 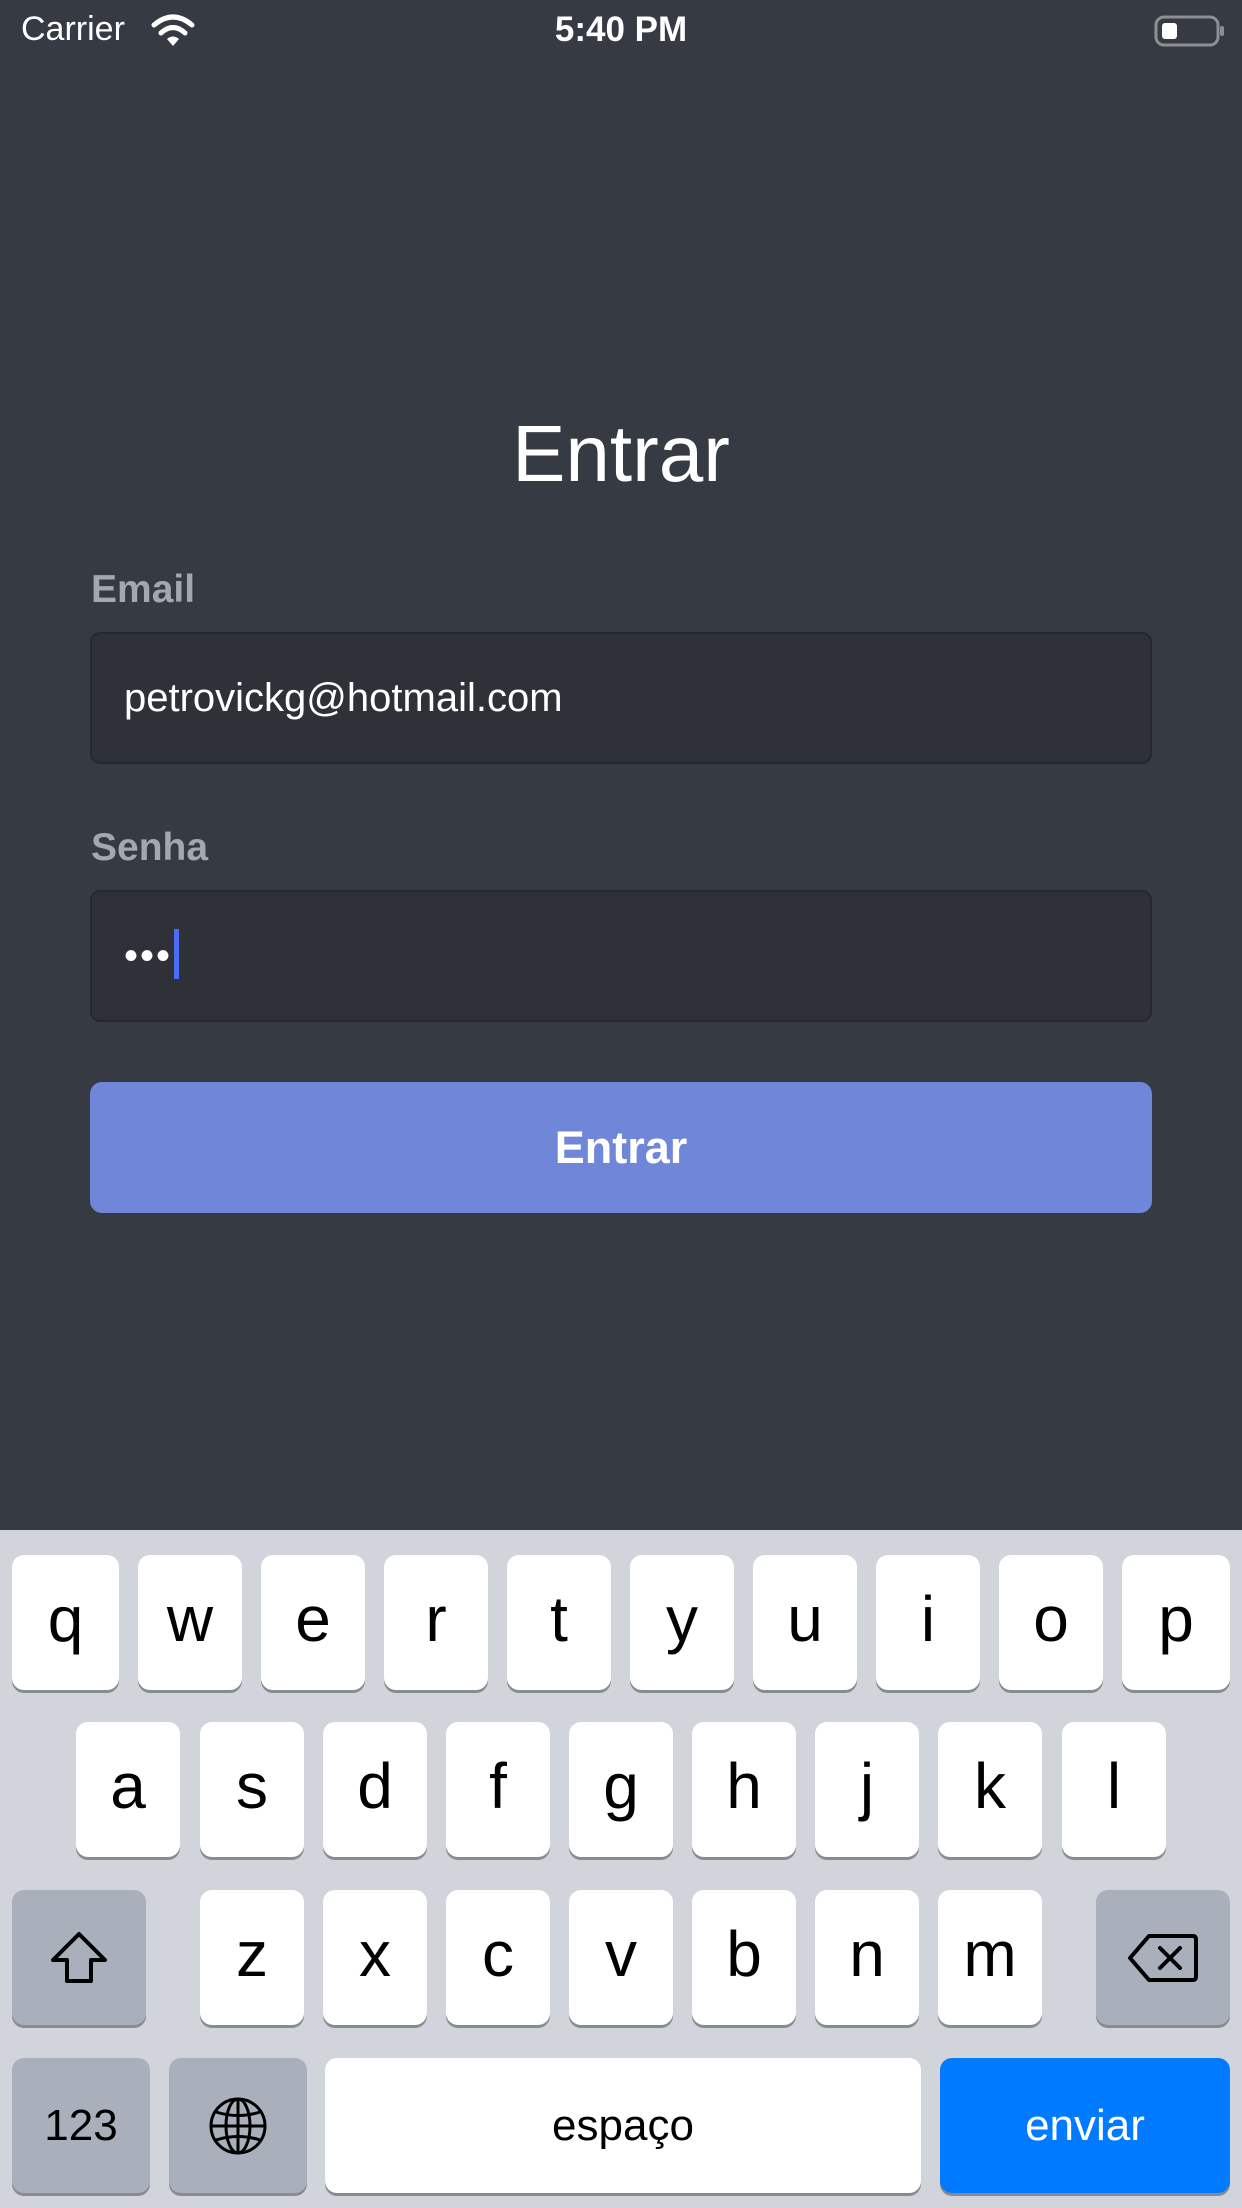 What do you see at coordinates (990, 1957) in the screenshot?
I see `key-m: m` at bounding box center [990, 1957].